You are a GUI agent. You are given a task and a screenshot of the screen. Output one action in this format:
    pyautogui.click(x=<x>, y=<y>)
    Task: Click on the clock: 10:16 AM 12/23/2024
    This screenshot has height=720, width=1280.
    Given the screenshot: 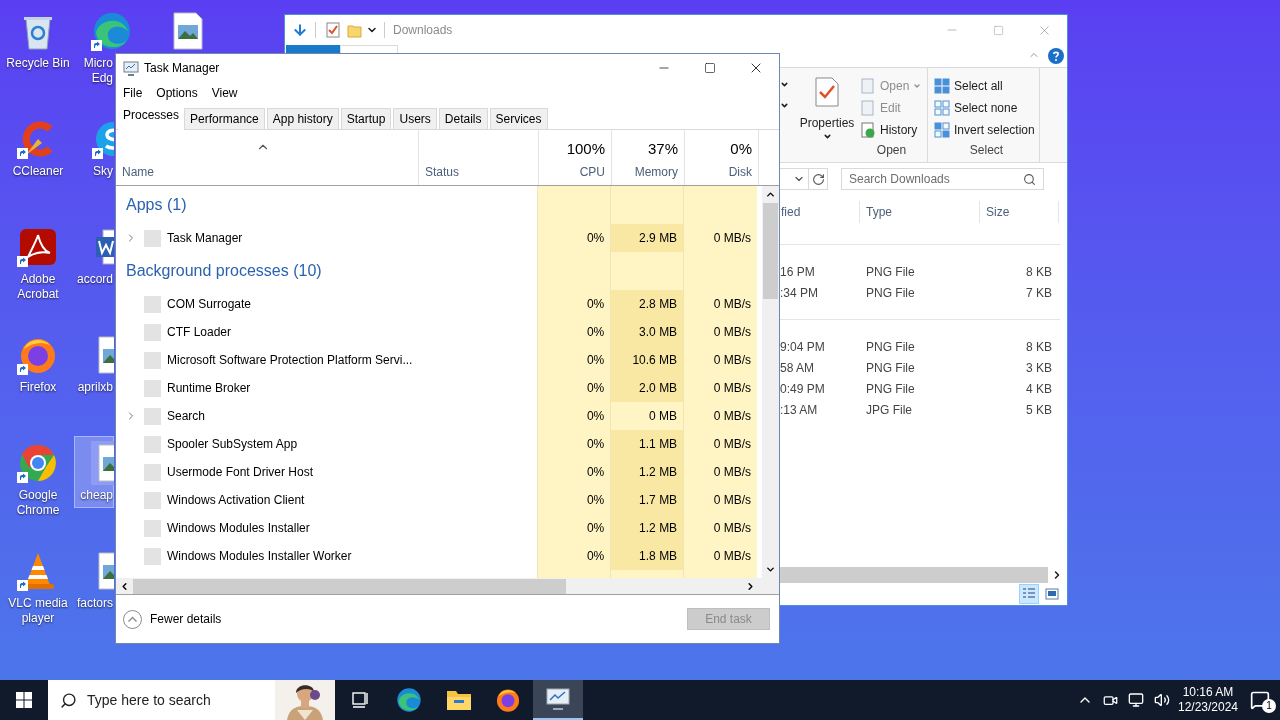 What is the action you would take?
    pyautogui.click(x=1208, y=700)
    